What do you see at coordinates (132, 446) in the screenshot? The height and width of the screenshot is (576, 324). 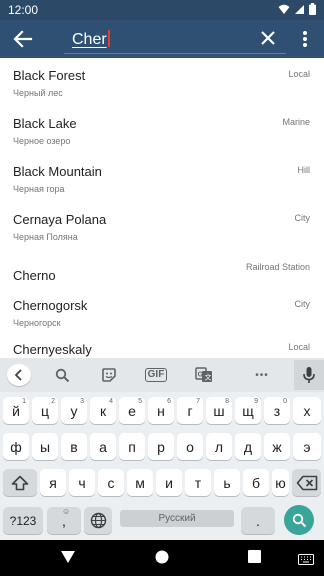 I see `key: п` at bounding box center [132, 446].